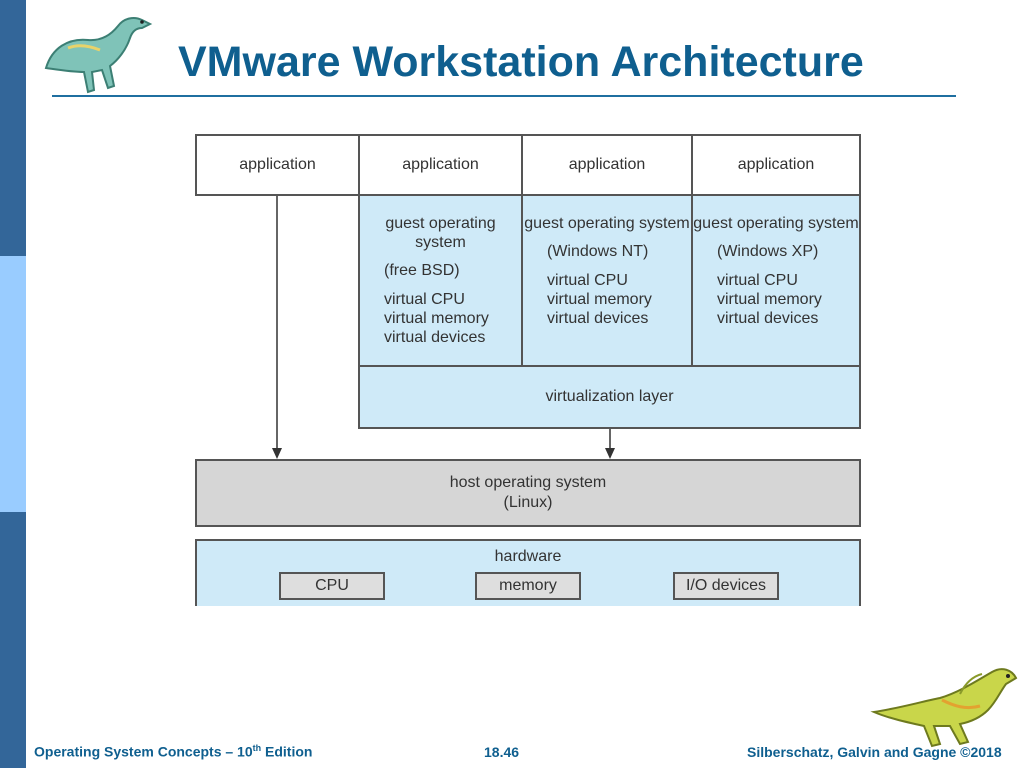 The image size is (1024, 768). Describe the element at coordinates (443, 327) in the screenshot. I see `diagram-arrows` at that location.